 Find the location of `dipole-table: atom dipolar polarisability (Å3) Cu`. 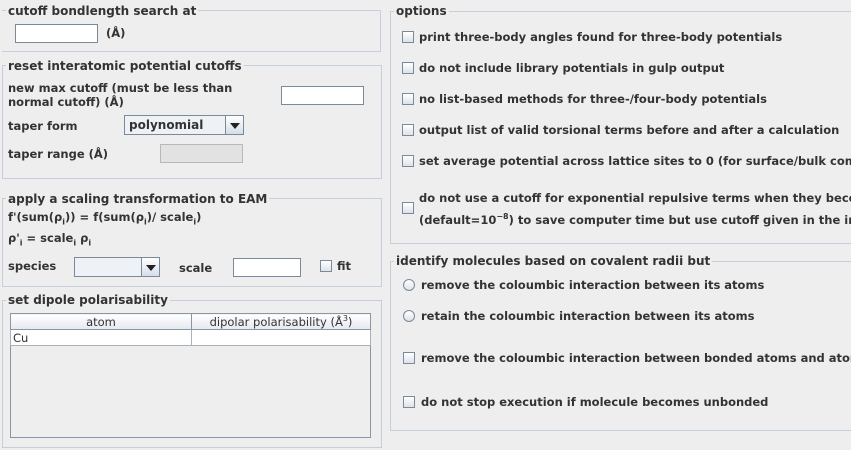

dipole-table: atom dipolar polarisability (Å3) Cu is located at coordinates (190, 329).